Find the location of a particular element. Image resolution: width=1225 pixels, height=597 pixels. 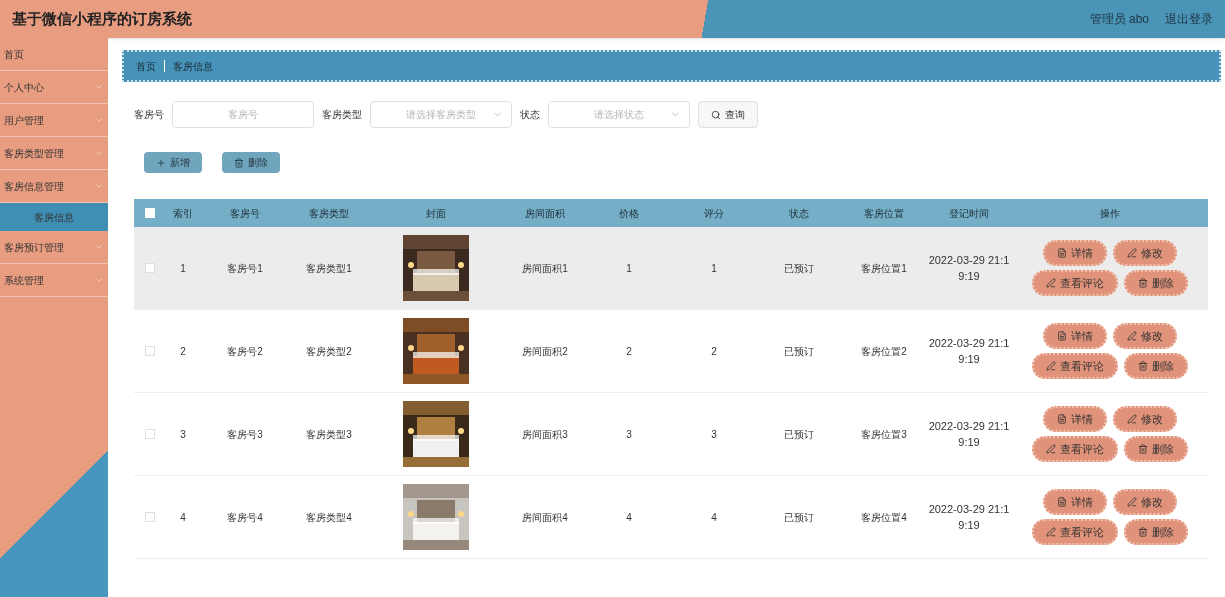

table-cell-text: 客房类型1 is located at coordinates (329, 268).